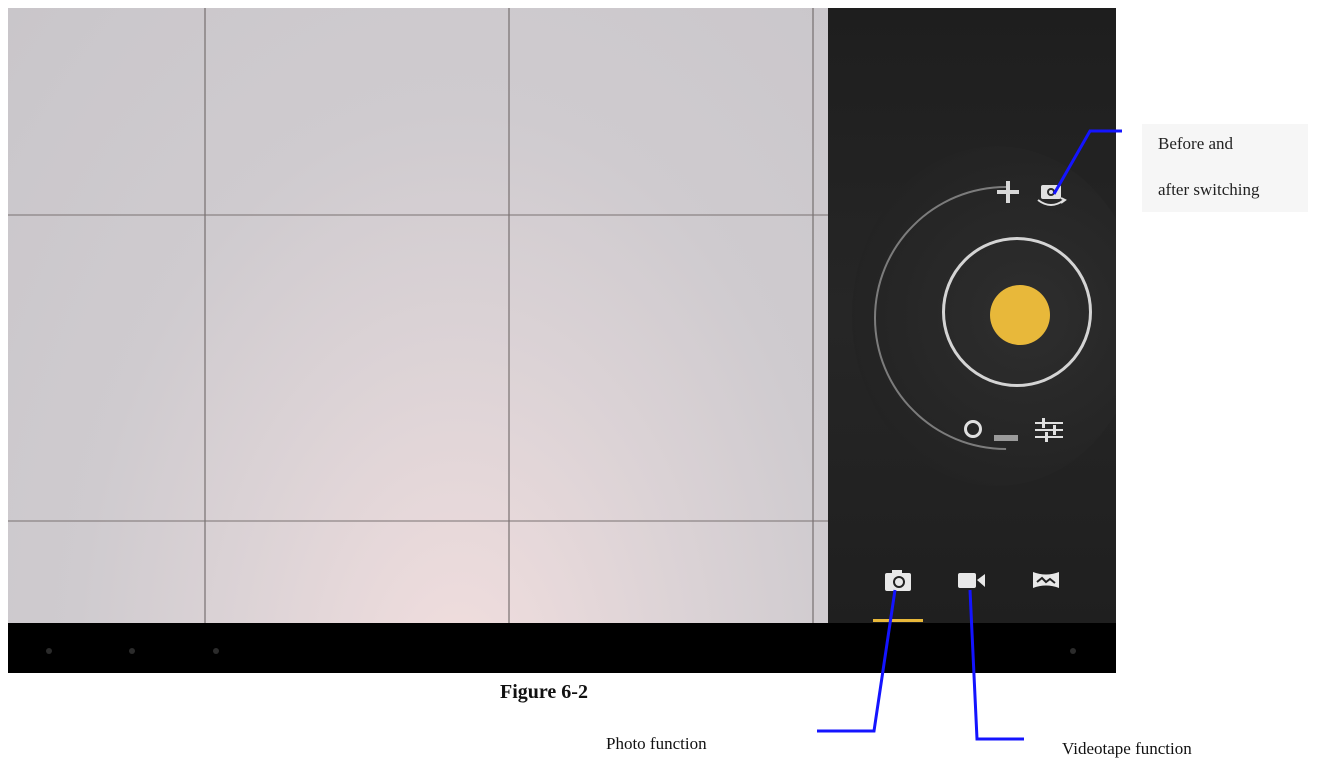 Image resolution: width=1320 pixels, height=763 pixels. What do you see at coordinates (1127, 748) in the screenshot?
I see `videotape-function-label: Videotape function` at bounding box center [1127, 748].